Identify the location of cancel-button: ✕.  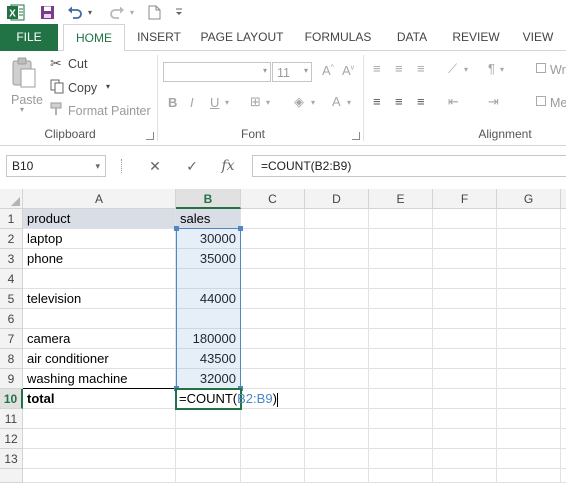
(155, 166).